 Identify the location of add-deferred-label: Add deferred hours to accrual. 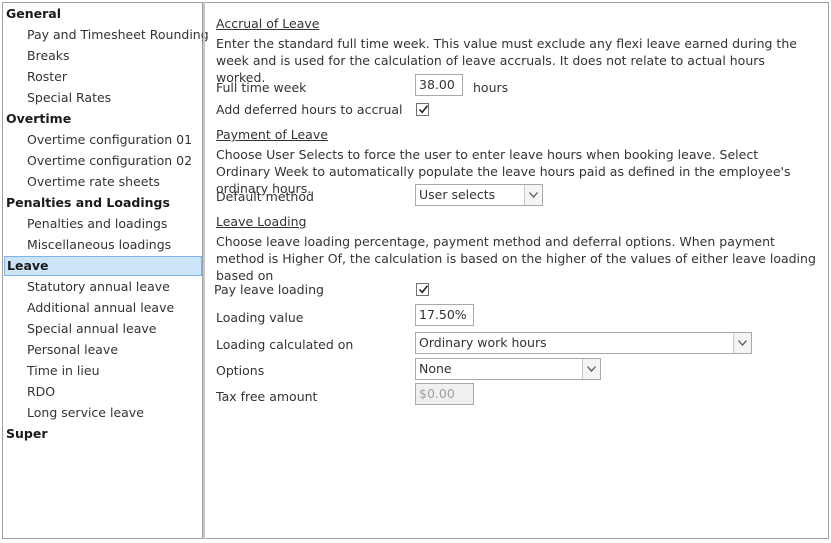
(309, 109).